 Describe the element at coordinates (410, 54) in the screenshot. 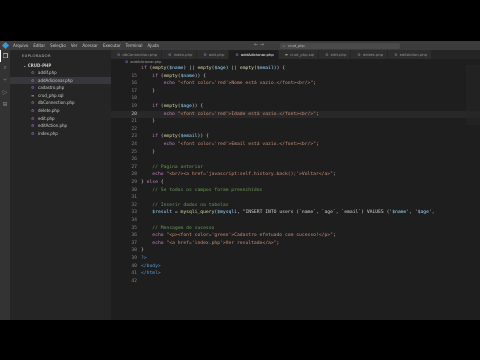

I see `editor-tab: ⚙ editAction.php` at that location.